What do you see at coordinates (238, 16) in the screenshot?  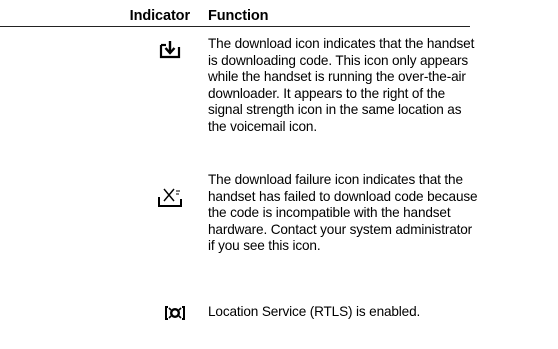 I see `function-column-header: Function` at bounding box center [238, 16].